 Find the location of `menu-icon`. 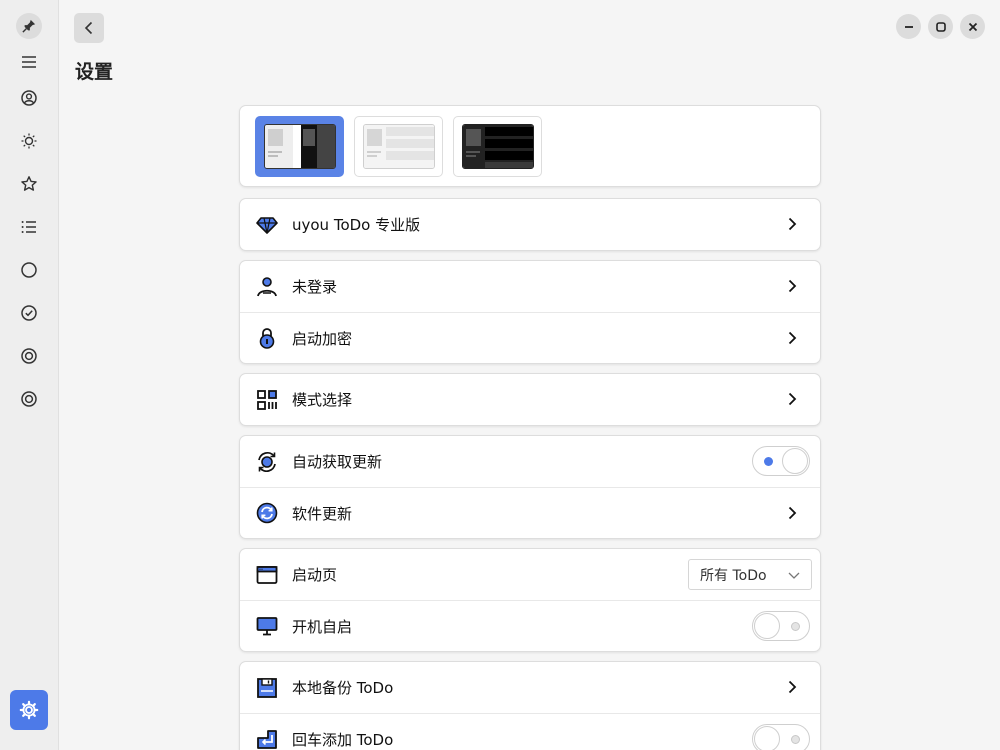

menu-icon is located at coordinates (29, 62).